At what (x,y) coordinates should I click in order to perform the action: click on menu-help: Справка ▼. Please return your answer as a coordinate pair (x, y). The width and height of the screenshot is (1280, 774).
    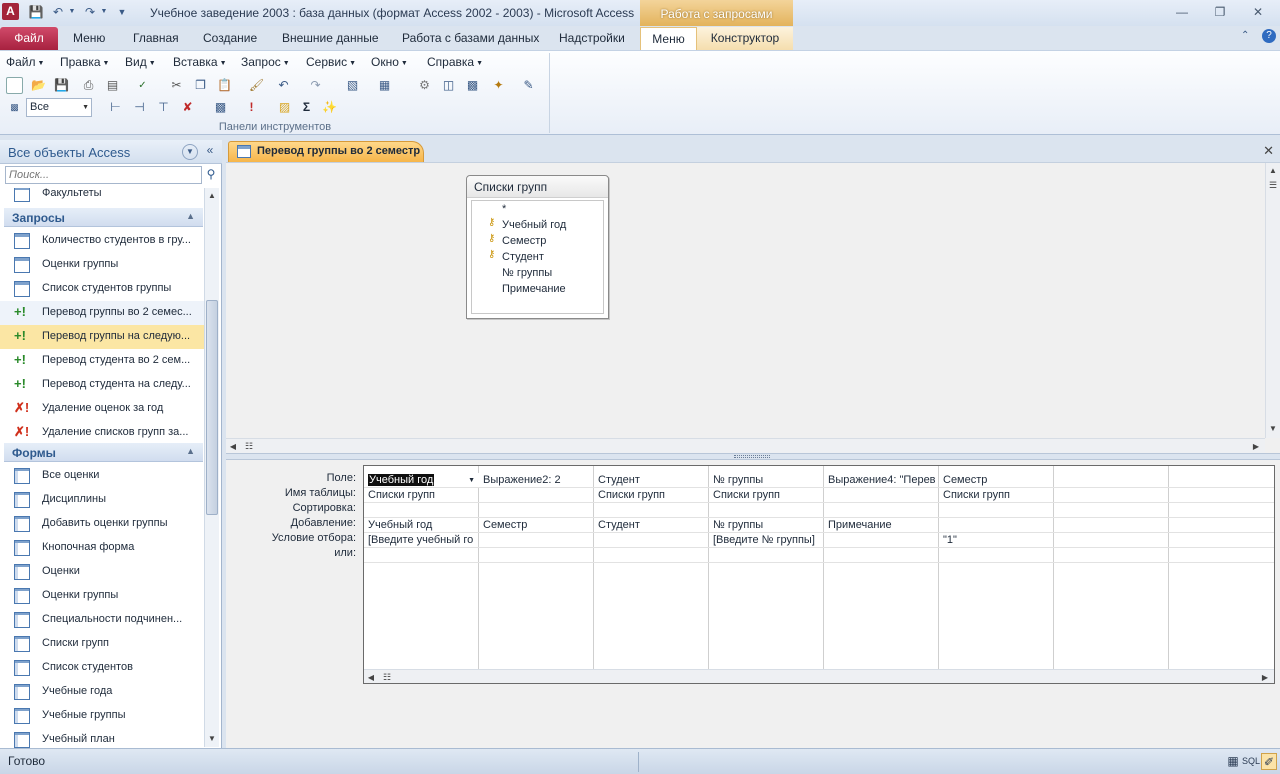
    Looking at the image, I should click on (455, 62).